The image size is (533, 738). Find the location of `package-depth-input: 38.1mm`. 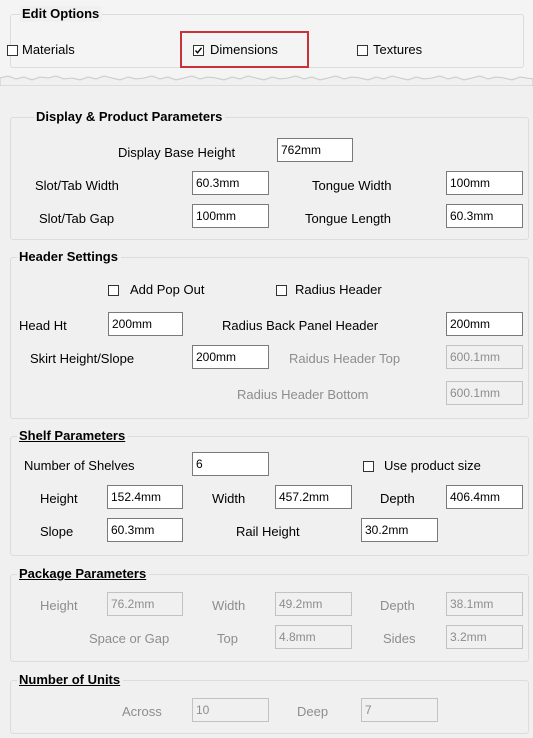

package-depth-input: 38.1mm is located at coordinates (484, 604).